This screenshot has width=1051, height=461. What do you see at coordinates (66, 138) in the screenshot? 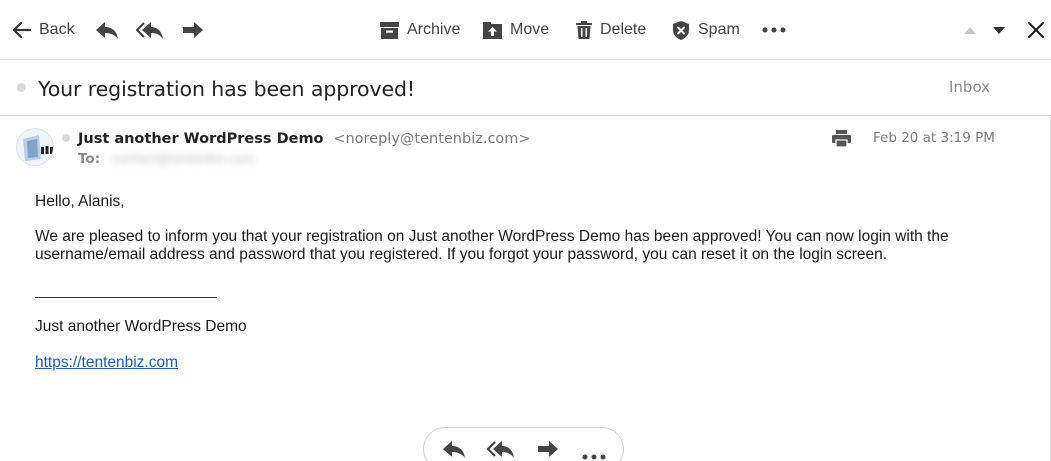
I see `sender-status-dot` at bounding box center [66, 138].